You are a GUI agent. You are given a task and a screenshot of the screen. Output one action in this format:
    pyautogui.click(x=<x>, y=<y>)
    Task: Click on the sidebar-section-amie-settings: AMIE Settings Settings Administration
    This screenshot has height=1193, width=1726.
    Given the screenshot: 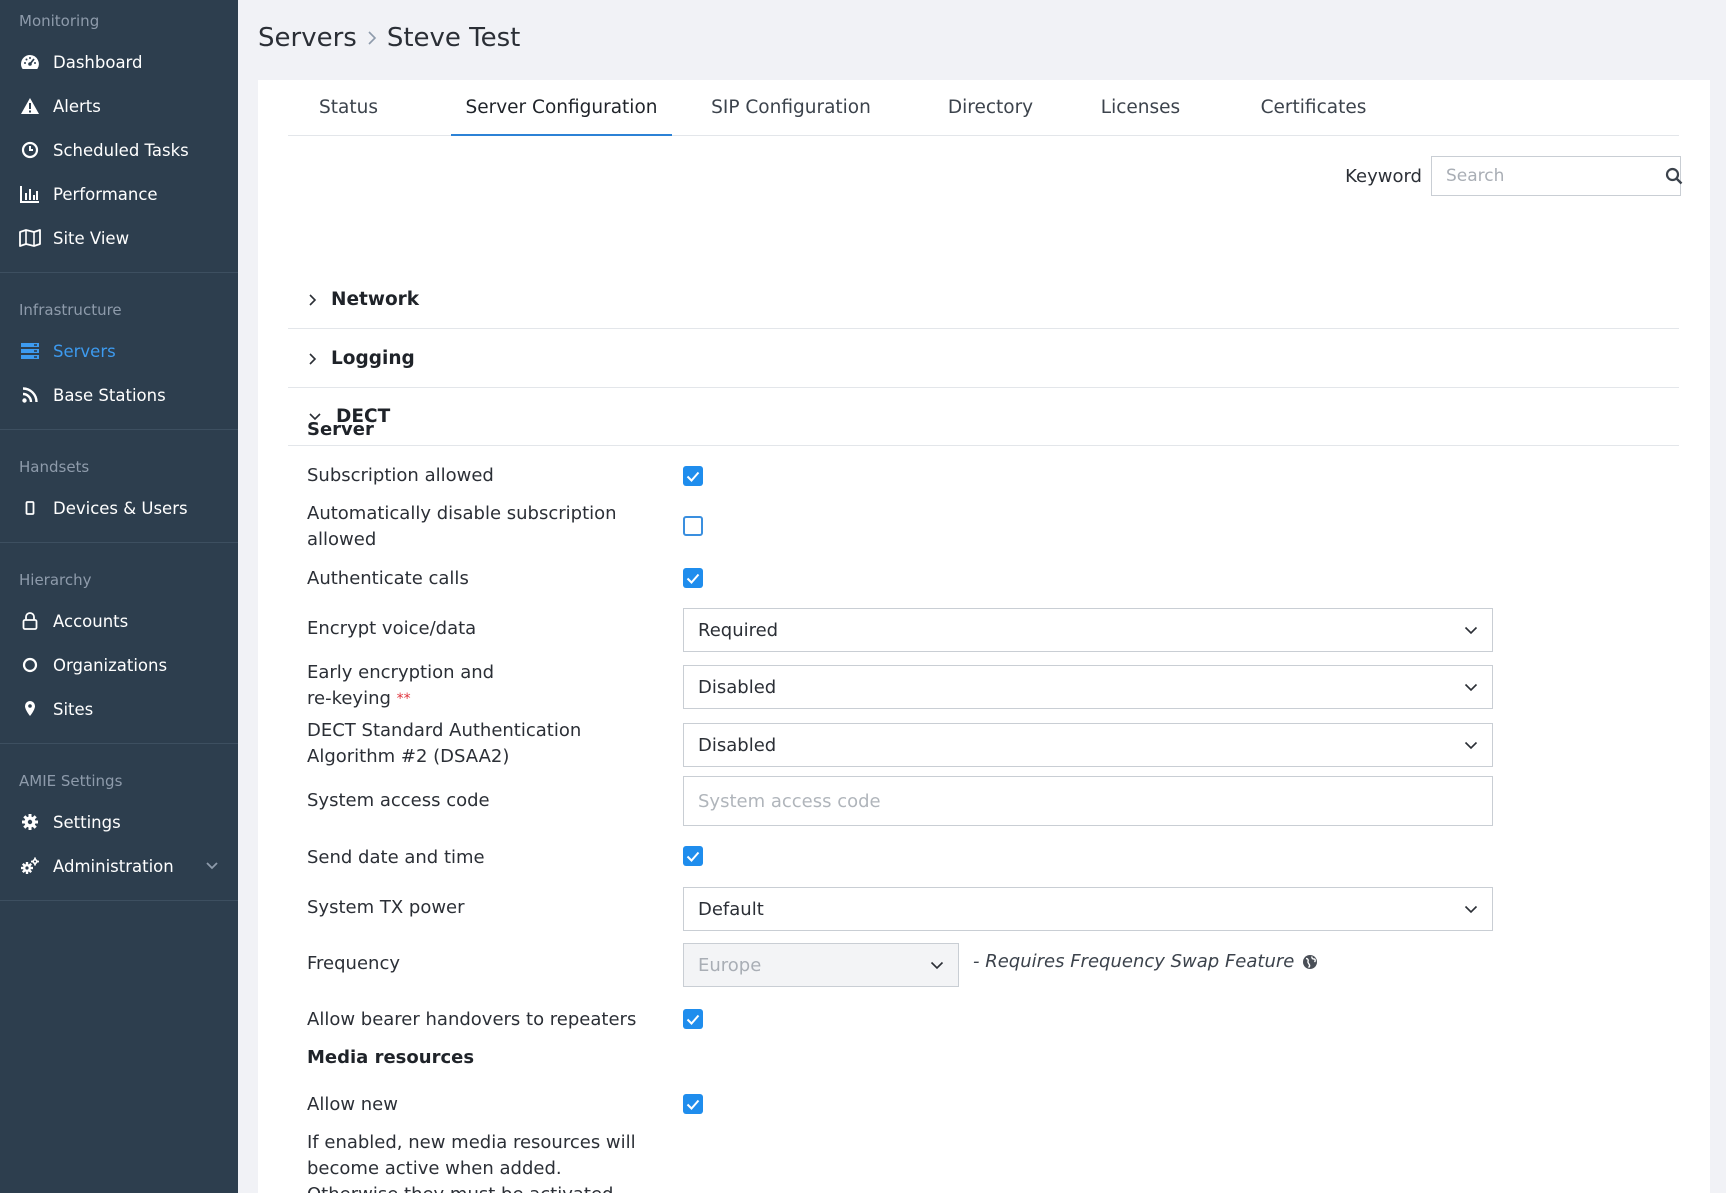 What is the action you would take?
    pyautogui.click(x=119, y=822)
    